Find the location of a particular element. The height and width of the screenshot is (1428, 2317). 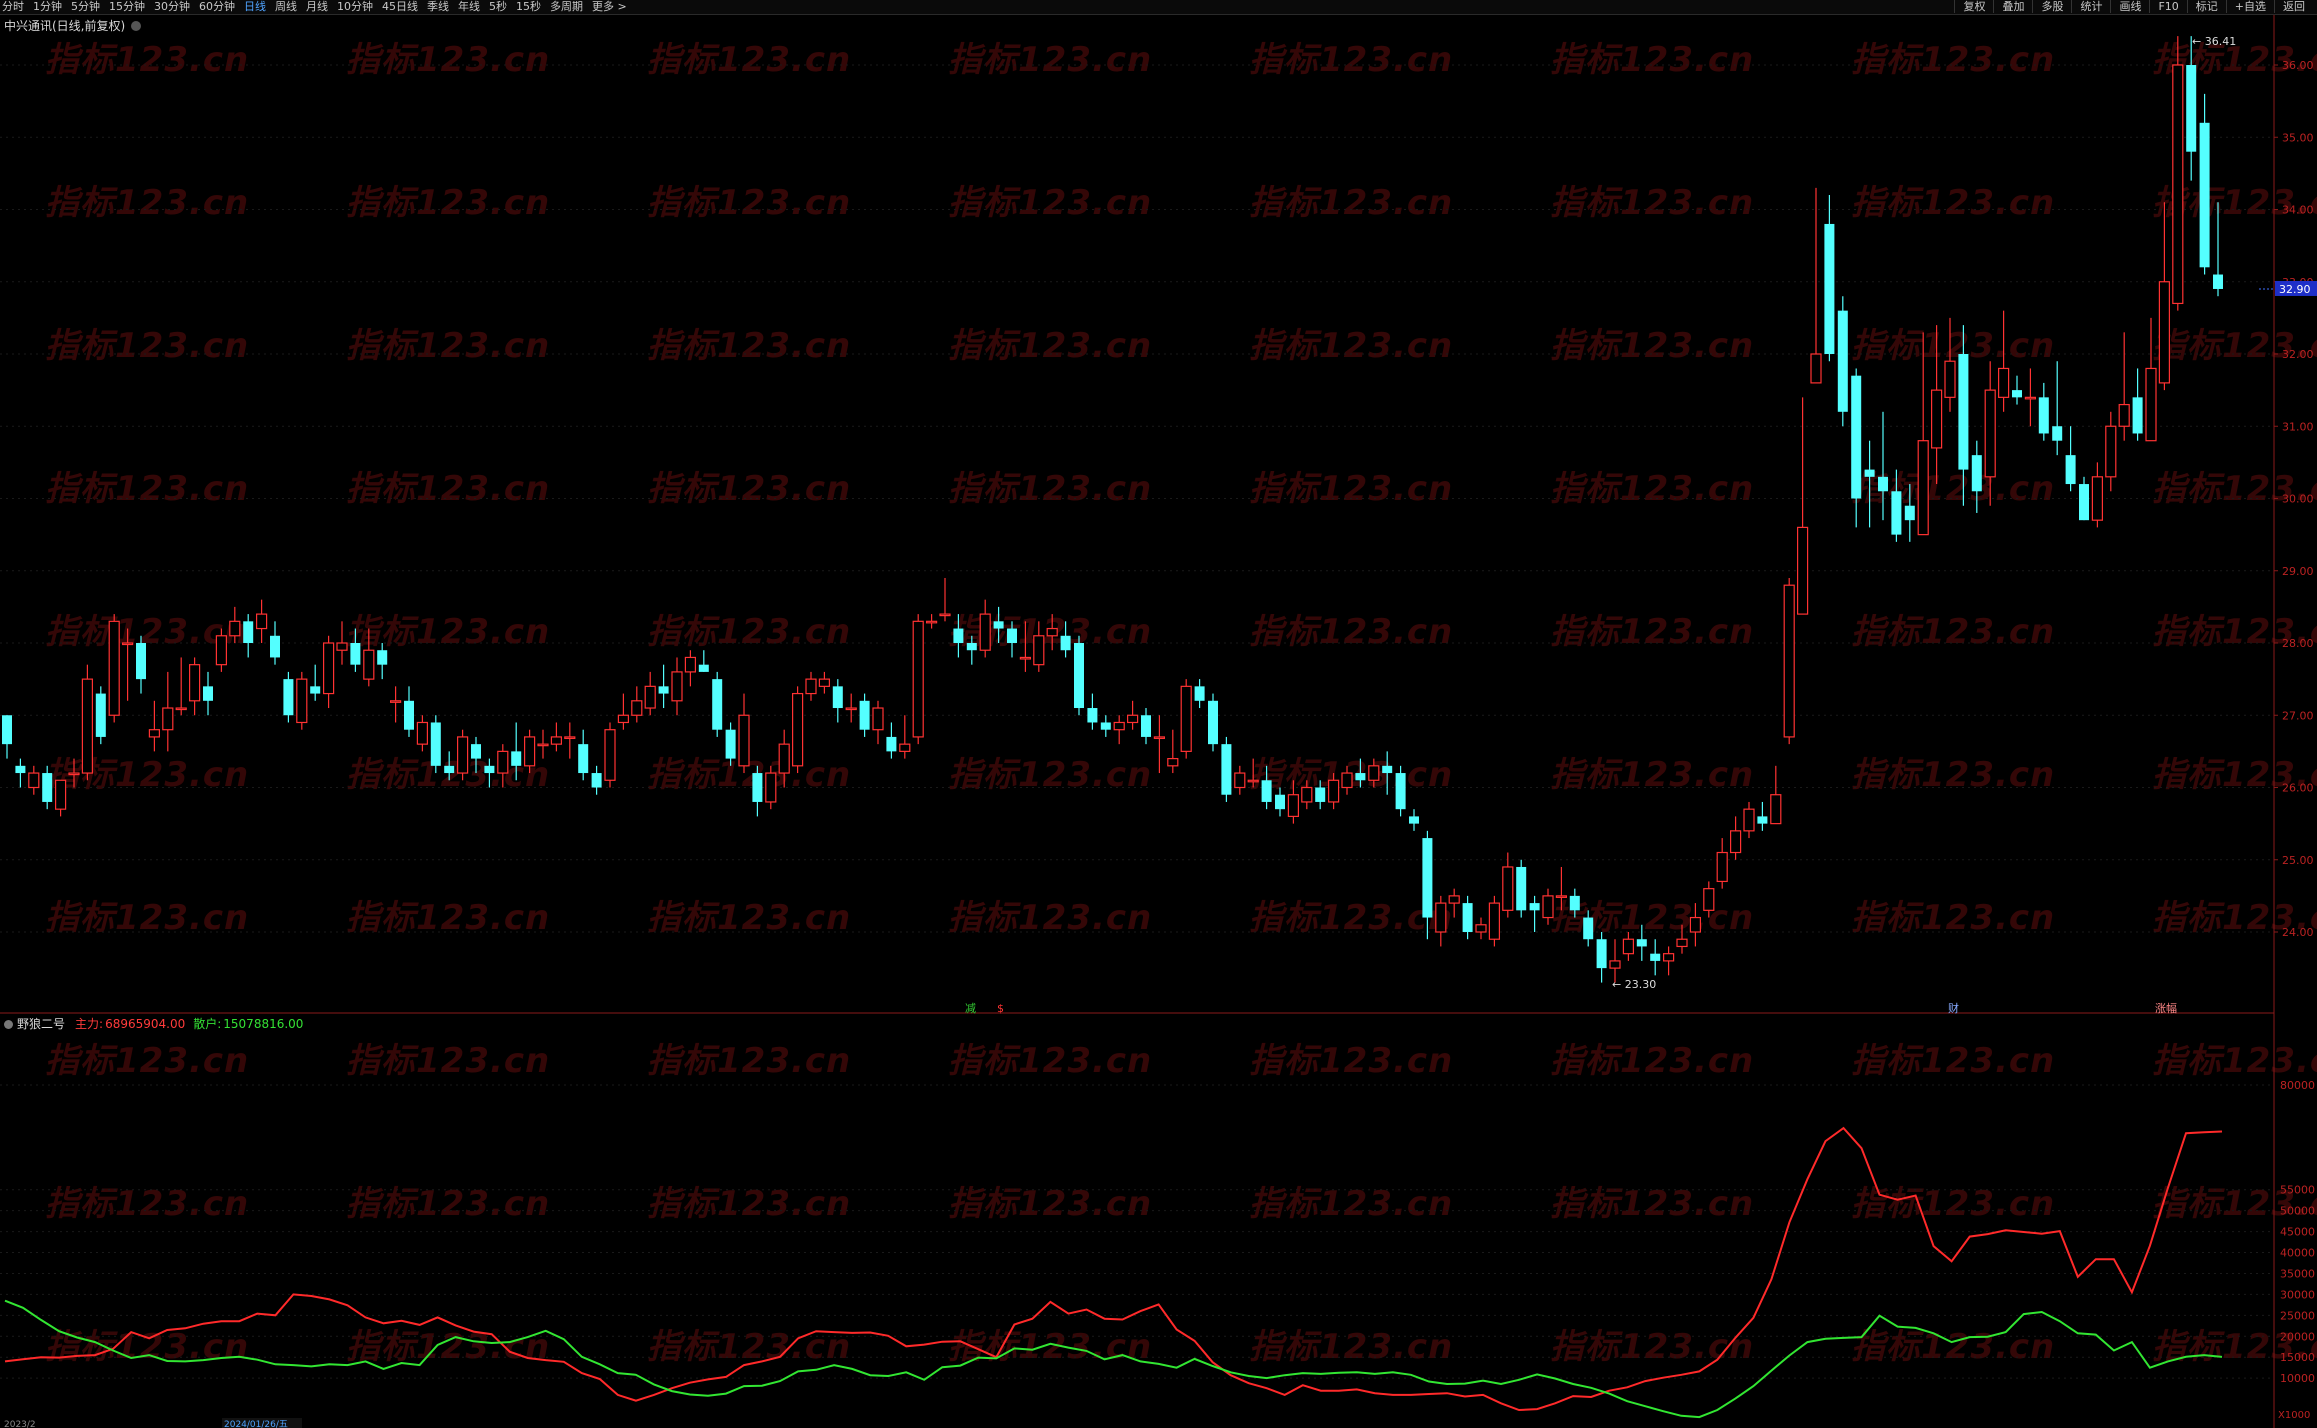

toolbar-action: 统计 is located at coordinates (2090, 6).